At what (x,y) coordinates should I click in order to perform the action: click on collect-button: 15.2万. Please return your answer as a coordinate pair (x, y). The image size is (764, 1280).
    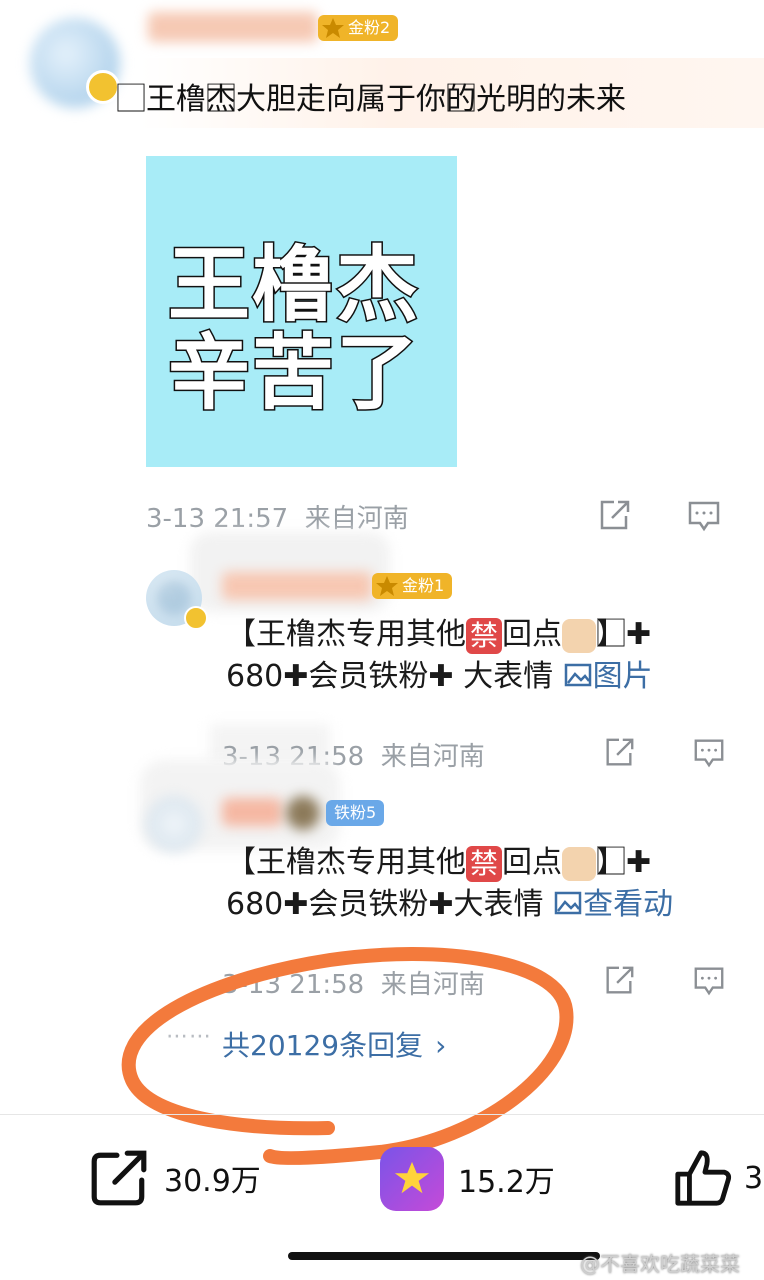
    Looking at the image, I should click on (467, 1179).